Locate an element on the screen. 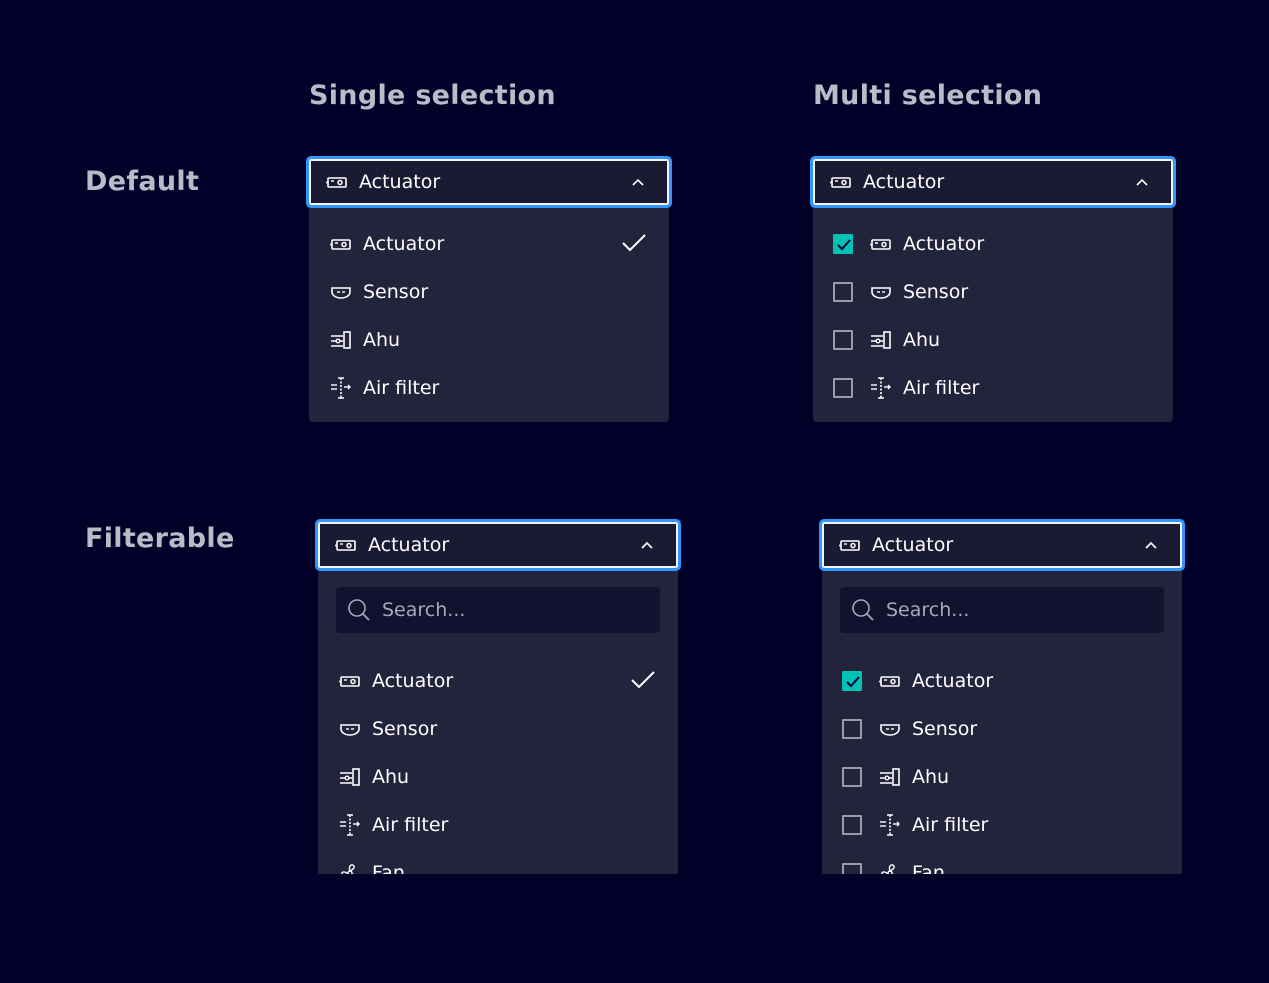 The height and width of the screenshot is (983, 1269). column-heading-single: Single selection is located at coordinates (432, 95).